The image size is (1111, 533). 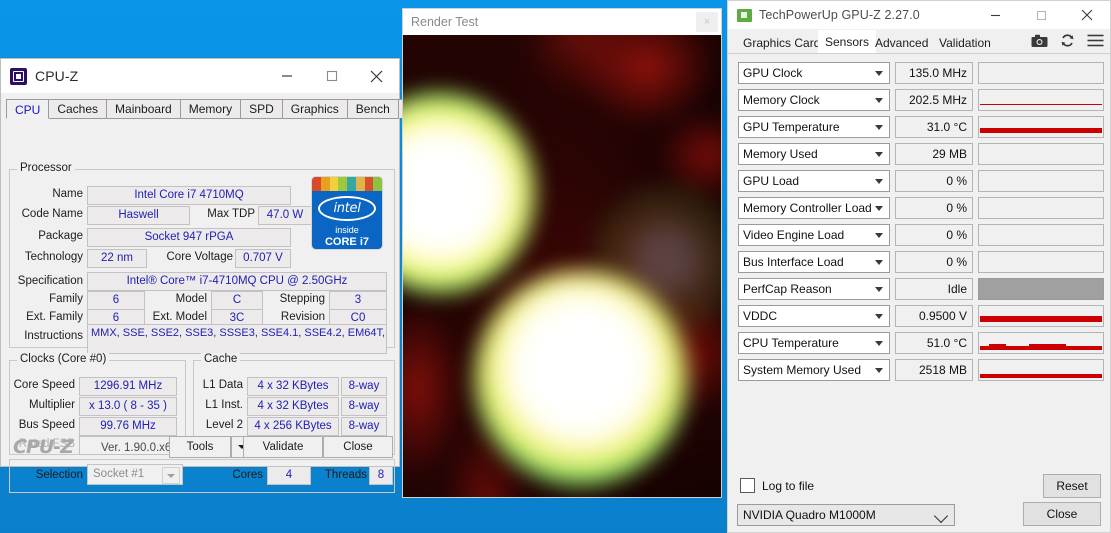 I want to click on sensor-row: GPU Temperature 31.0 °C, so click(x=921, y=127).